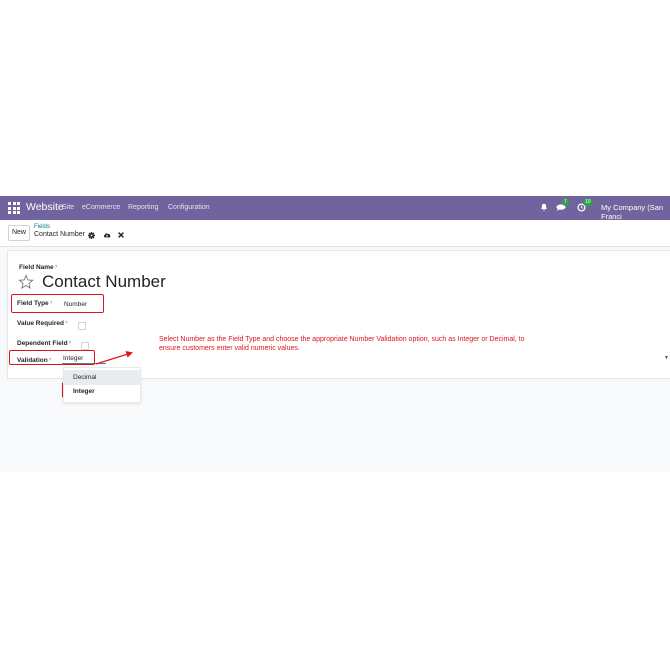  Describe the element at coordinates (57, 303) in the screenshot. I see `field-type-highlight` at that location.